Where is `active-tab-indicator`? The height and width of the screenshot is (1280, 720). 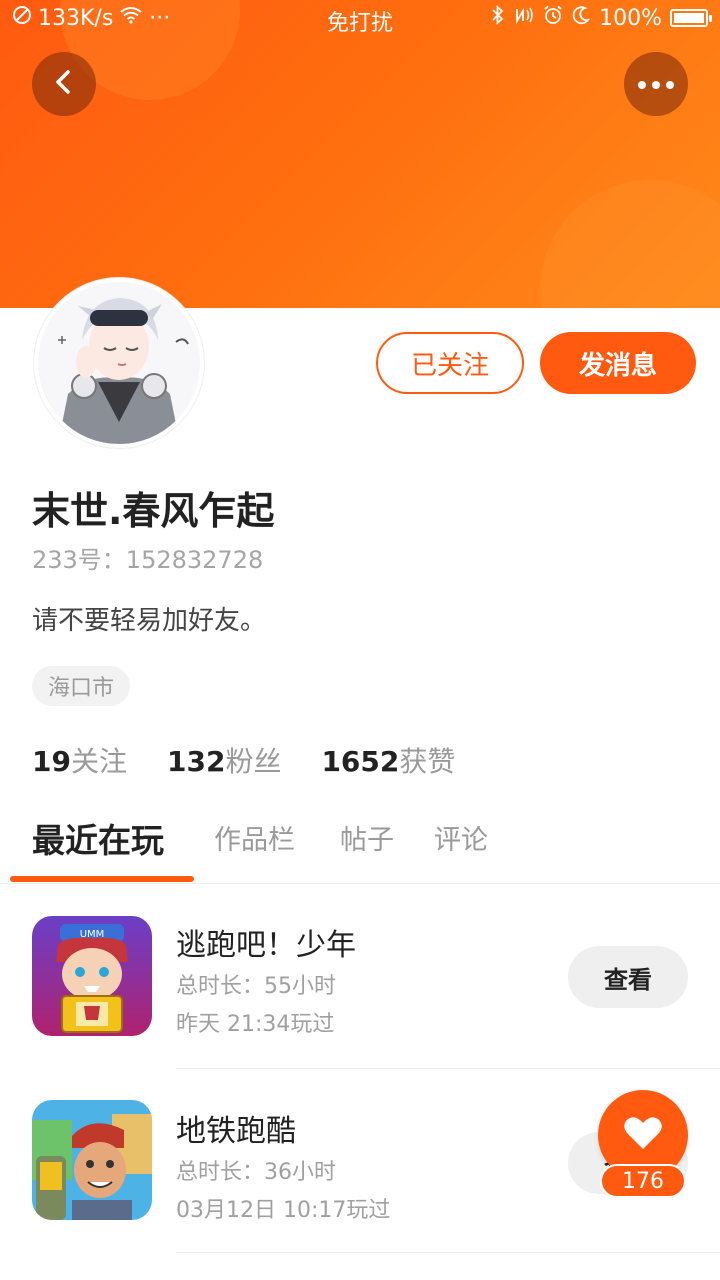
active-tab-indicator is located at coordinates (102, 879).